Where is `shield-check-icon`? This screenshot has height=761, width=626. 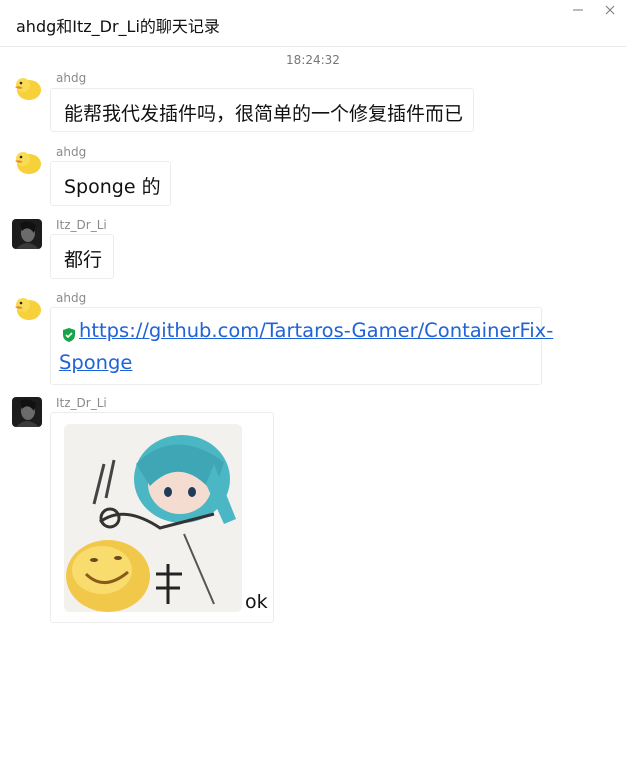
shield-check-icon is located at coordinates (69, 334).